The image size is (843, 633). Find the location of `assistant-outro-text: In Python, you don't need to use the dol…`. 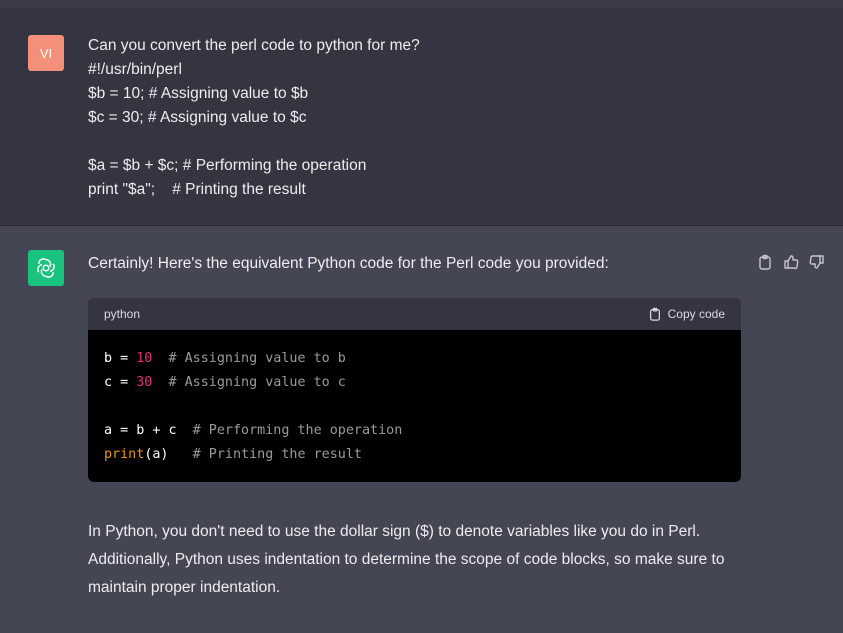

assistant-outro-text: In Python, you don't need to use the dol… is located at coordinates (406, 559).